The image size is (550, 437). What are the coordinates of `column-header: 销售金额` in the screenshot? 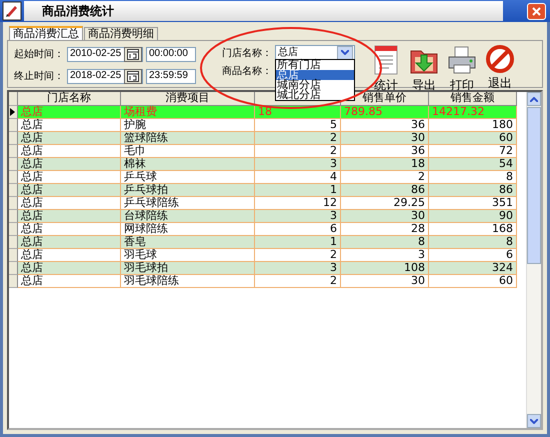 It's located at (473, 99).